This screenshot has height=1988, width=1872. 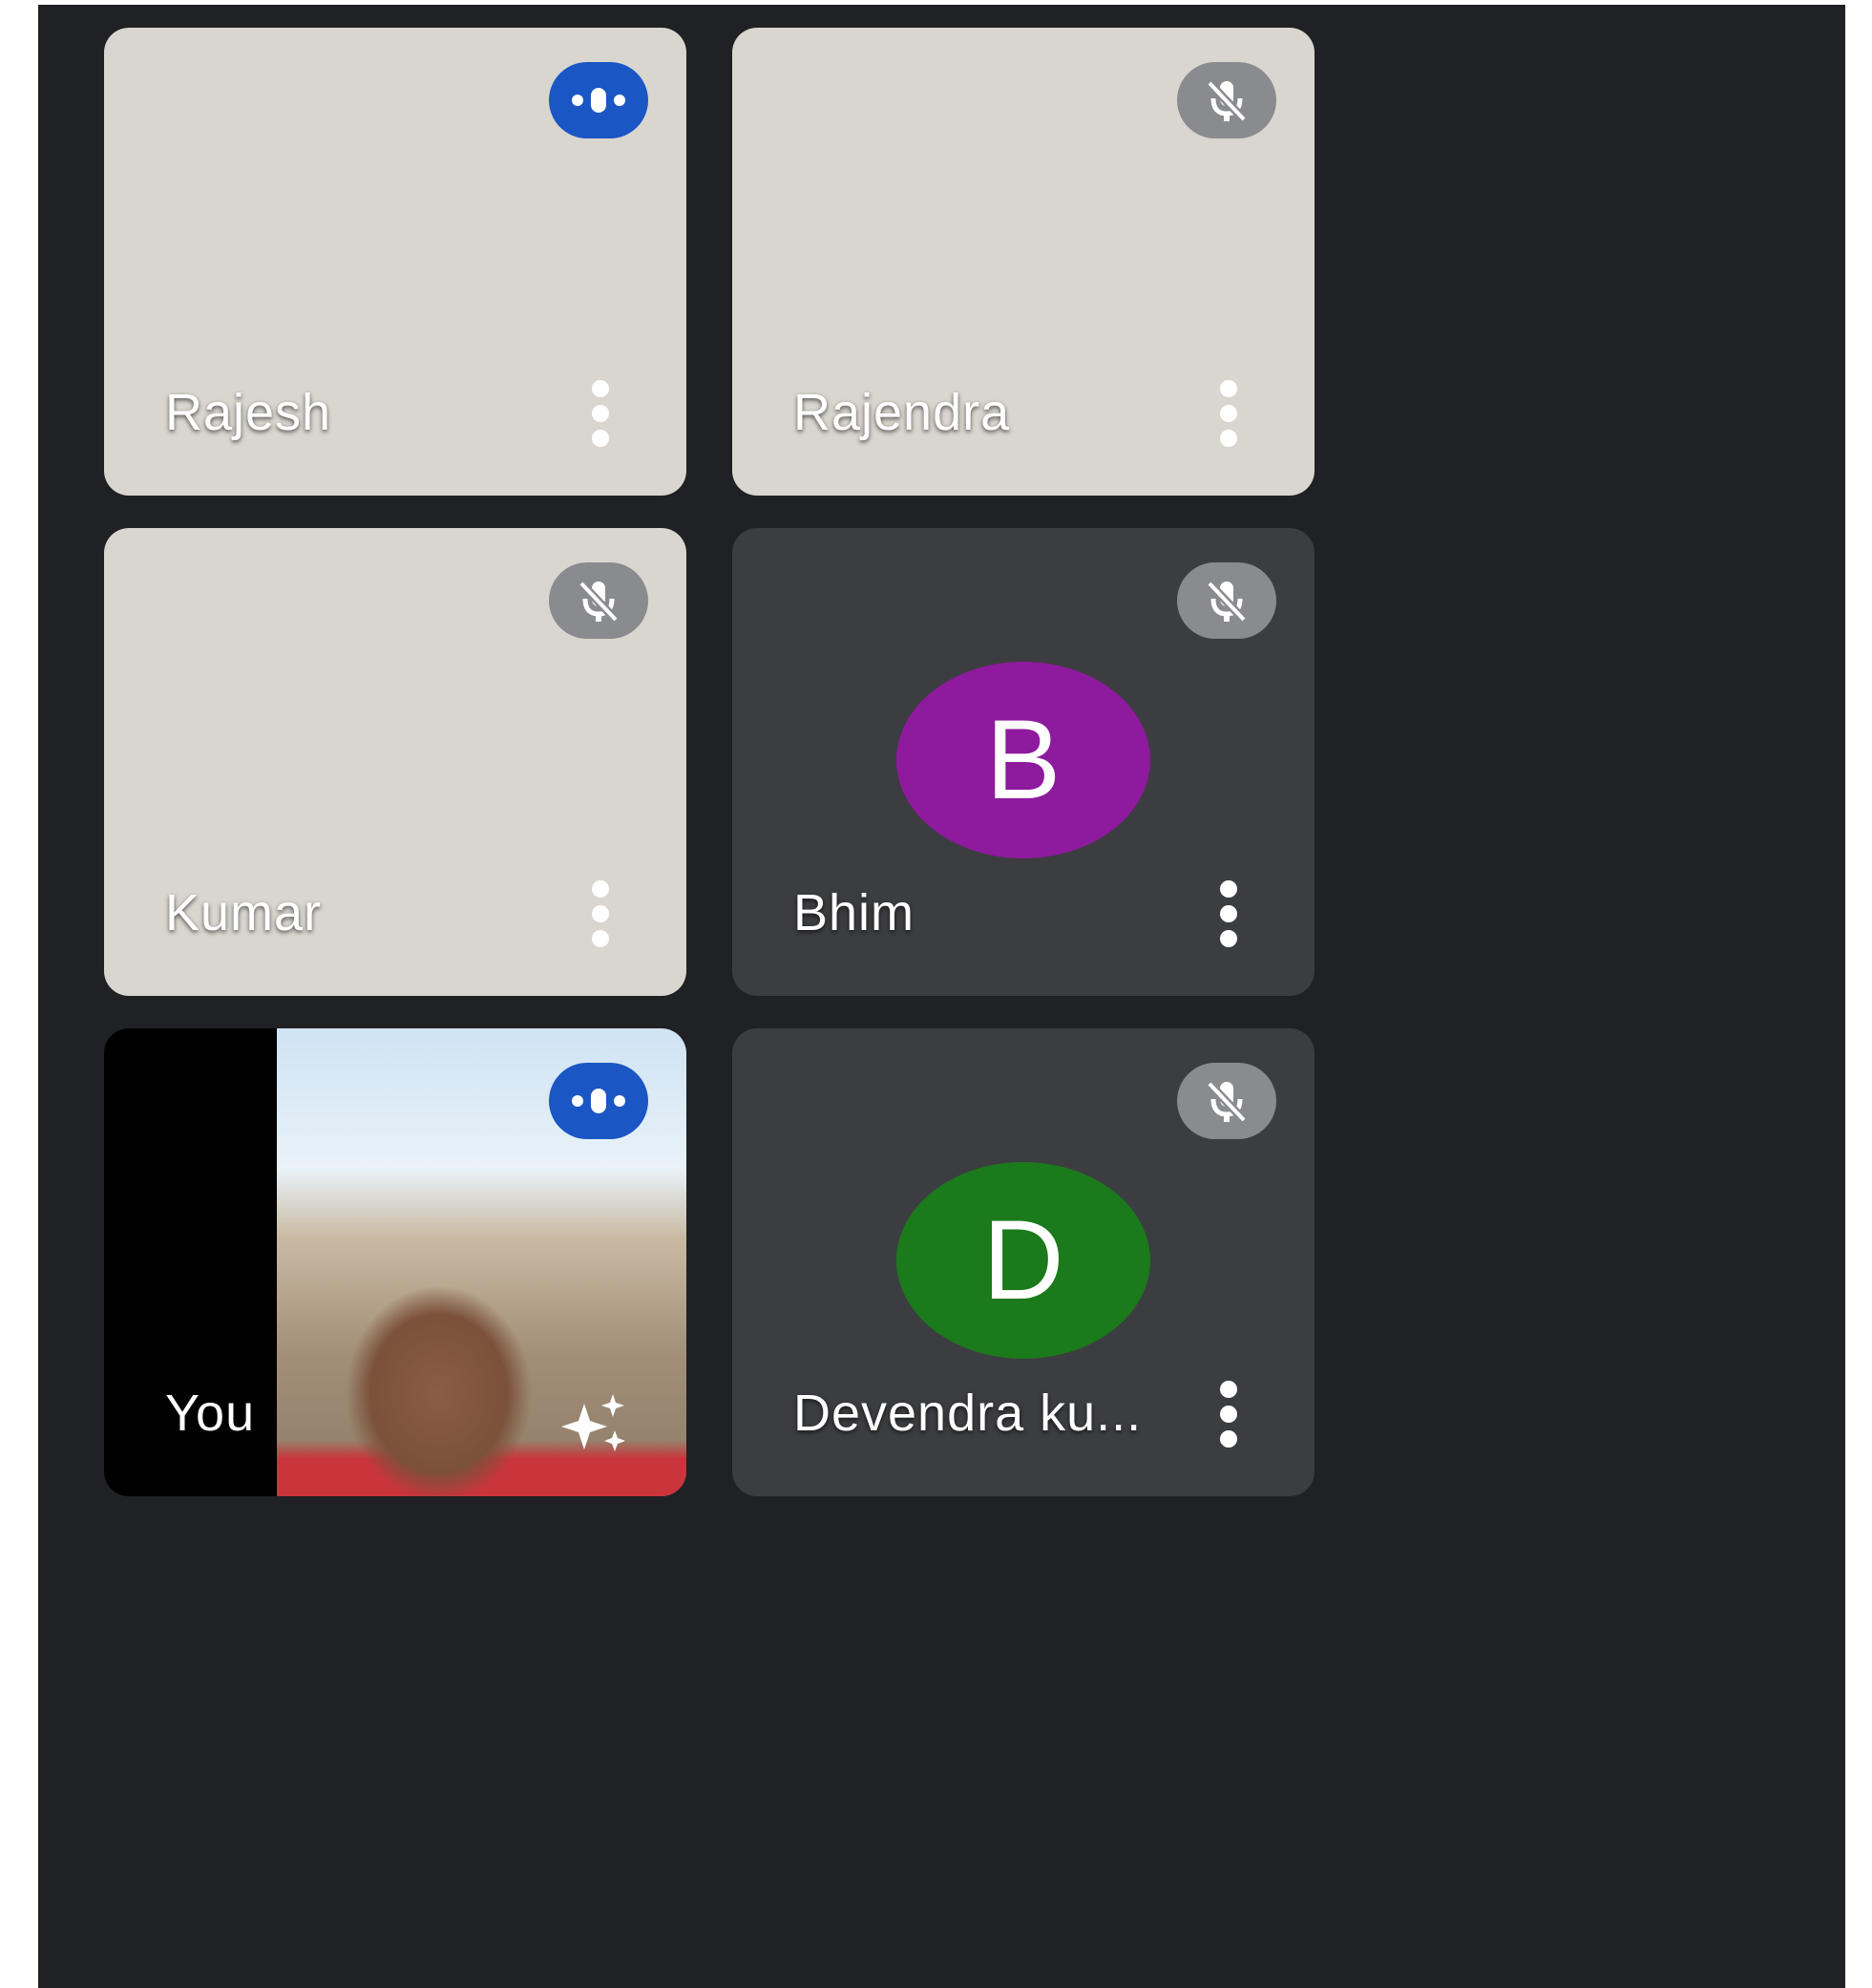 I want to click on avatar: D, so click(x=1023, y=1261).